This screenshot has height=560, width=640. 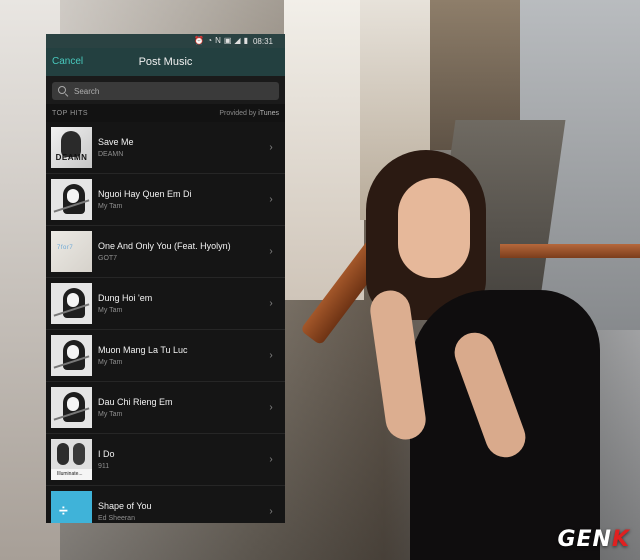 What do you see at coordinates (237, 40) in the screenshot?
I see `signal-icon: ◢` at bounding box center [237, 40].